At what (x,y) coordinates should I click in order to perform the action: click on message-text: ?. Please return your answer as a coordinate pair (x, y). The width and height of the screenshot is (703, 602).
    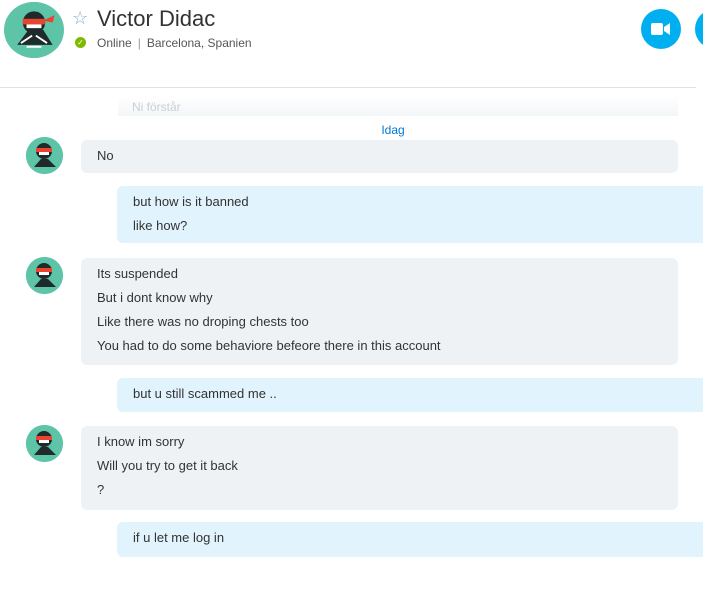
    Looking at the image, I should click on (101, 489).